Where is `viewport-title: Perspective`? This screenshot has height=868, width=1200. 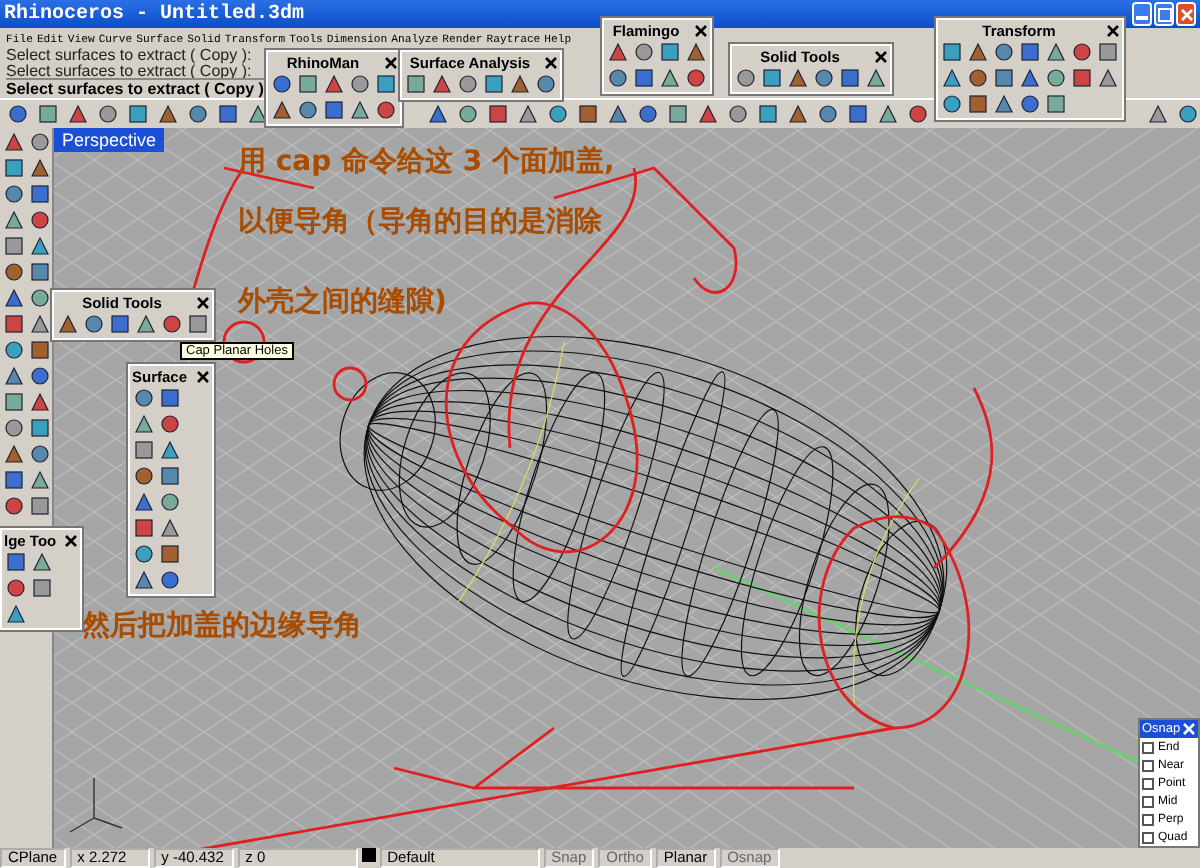
viewport-title: Perspective is located at coordinates (109, 140).